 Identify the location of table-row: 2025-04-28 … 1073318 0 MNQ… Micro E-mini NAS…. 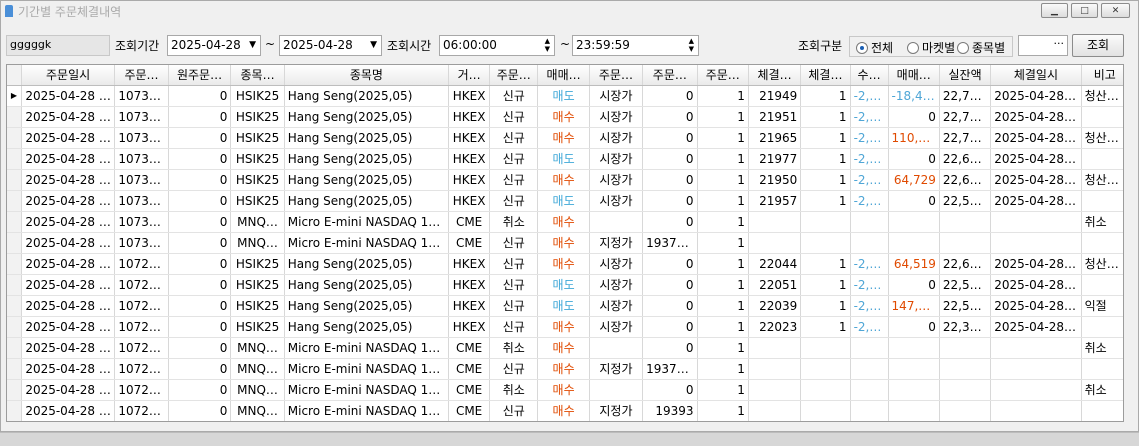
(565, 243).